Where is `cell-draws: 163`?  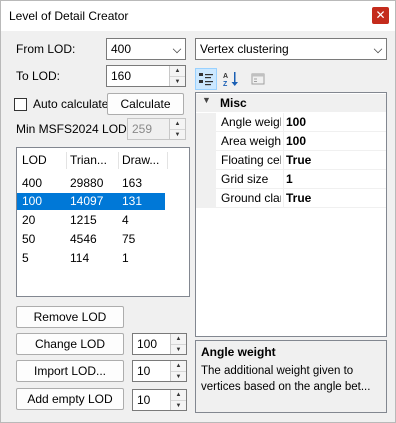 cell-draws: 163 is located at coordinates (132, 183).